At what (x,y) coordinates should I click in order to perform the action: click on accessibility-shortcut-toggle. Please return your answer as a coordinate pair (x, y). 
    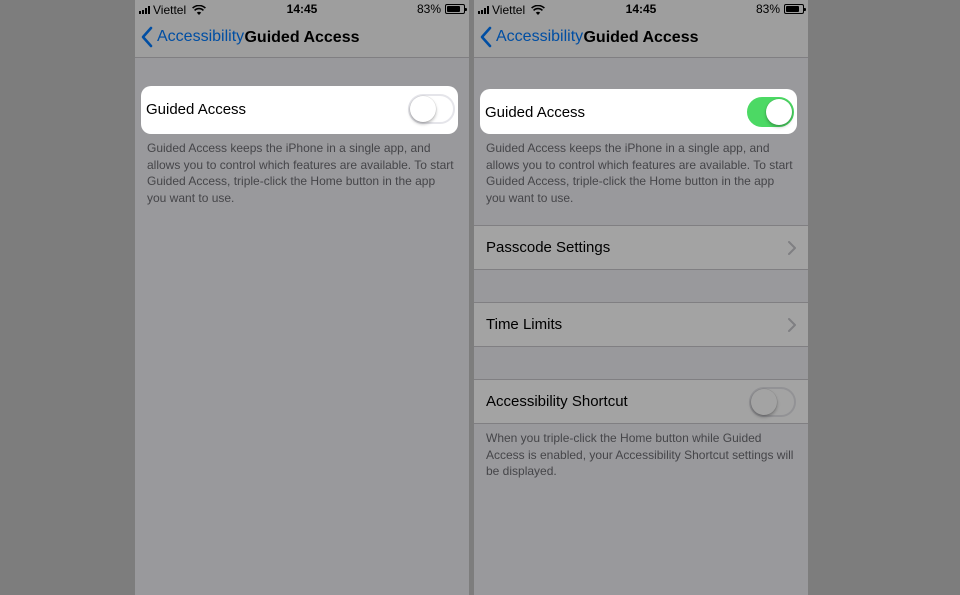
    Looking at the image, I should click on (772, 402).